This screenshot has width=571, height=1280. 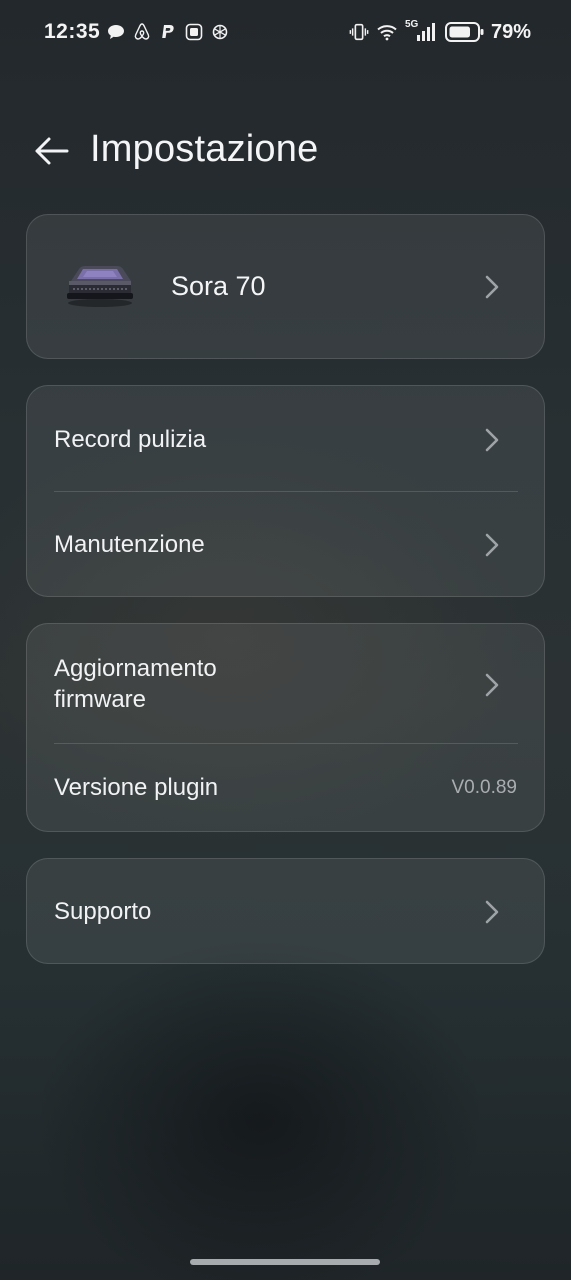 What do you see at coordinates (142, 31) in the screenshot?
I see `airbnb-icon` at bounding box center [142, 31].